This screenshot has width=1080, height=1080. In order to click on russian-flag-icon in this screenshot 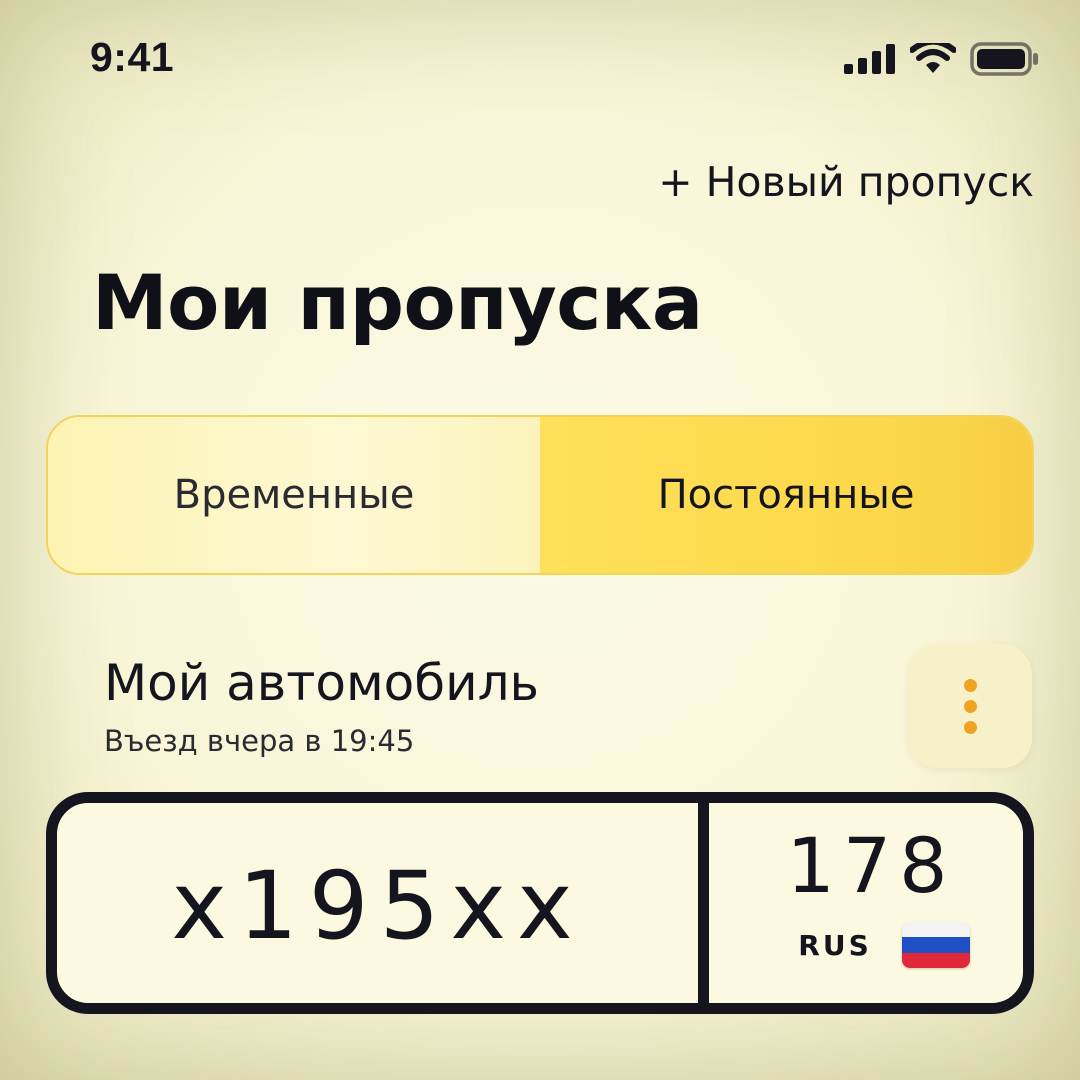, I will do `click(935, 945)`.